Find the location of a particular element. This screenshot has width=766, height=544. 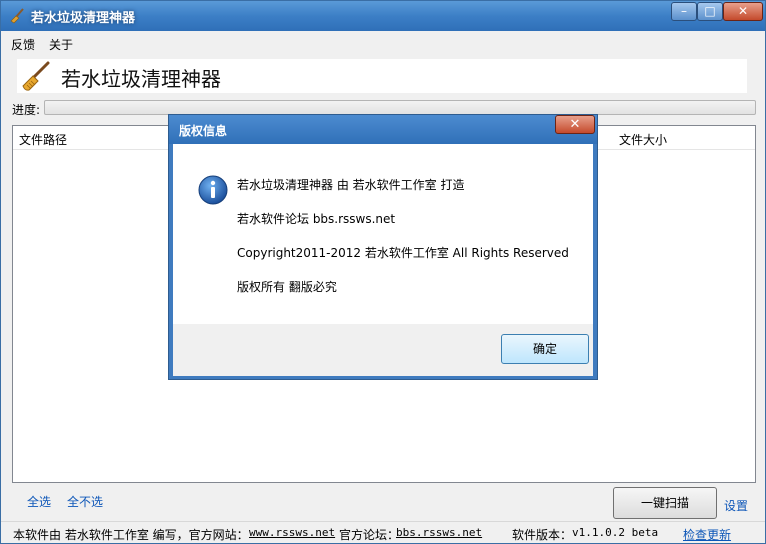

settings-link: 设置 is located at coordinates (736, 505).